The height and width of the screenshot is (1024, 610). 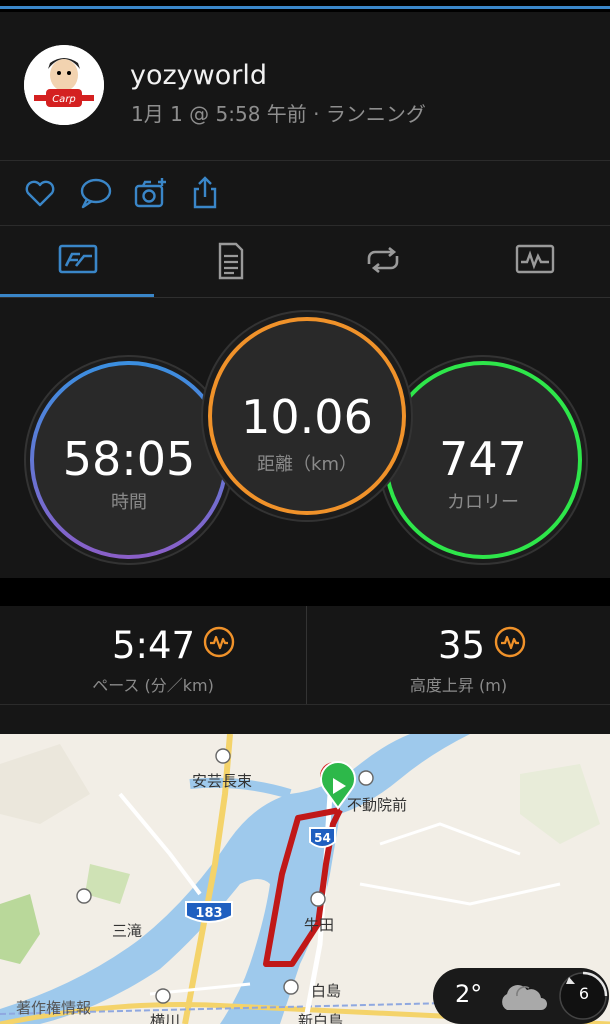 What do you see at coordinates (458, 685) in the screenshot?
I see `elevation-label: 高度上昇 (m)` at bounding box center [458, 685].